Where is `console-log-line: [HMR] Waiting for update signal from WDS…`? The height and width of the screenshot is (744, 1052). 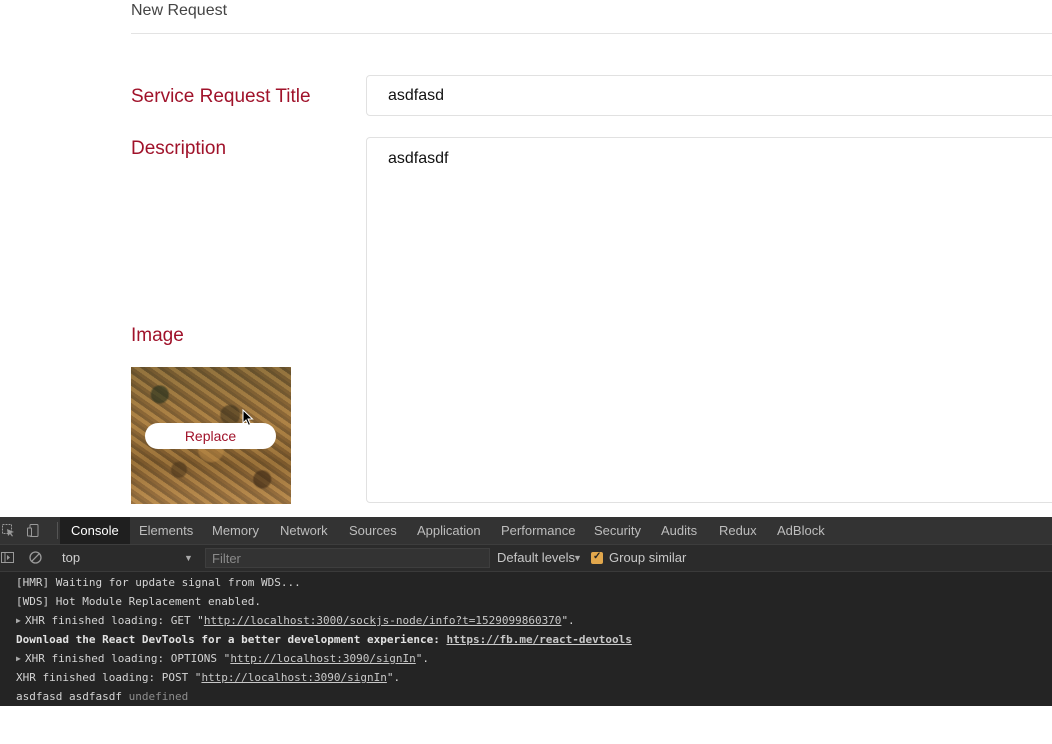 console-log-line: [HMR] Waiting for update signal from WDS… is located at coordinates (526, 582).